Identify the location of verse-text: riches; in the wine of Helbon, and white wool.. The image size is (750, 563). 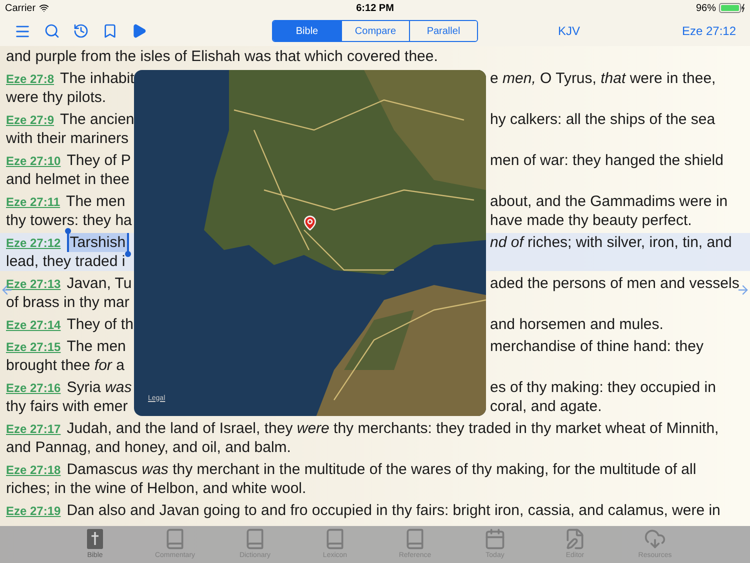
(156, 488).